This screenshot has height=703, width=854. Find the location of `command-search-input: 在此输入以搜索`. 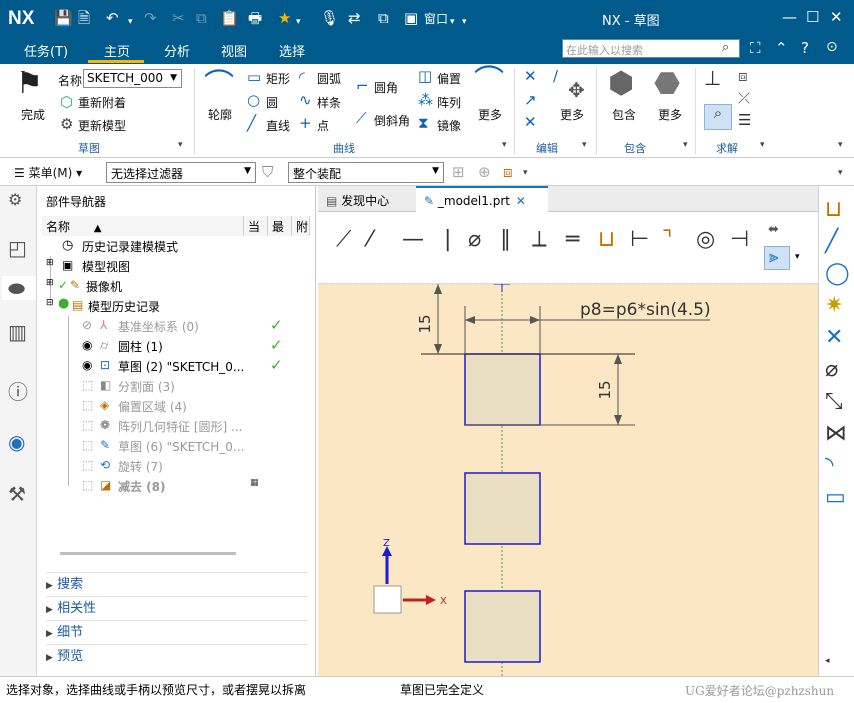

command-search-input: 在此输入以搜索 is located at coordinates (651, 48).